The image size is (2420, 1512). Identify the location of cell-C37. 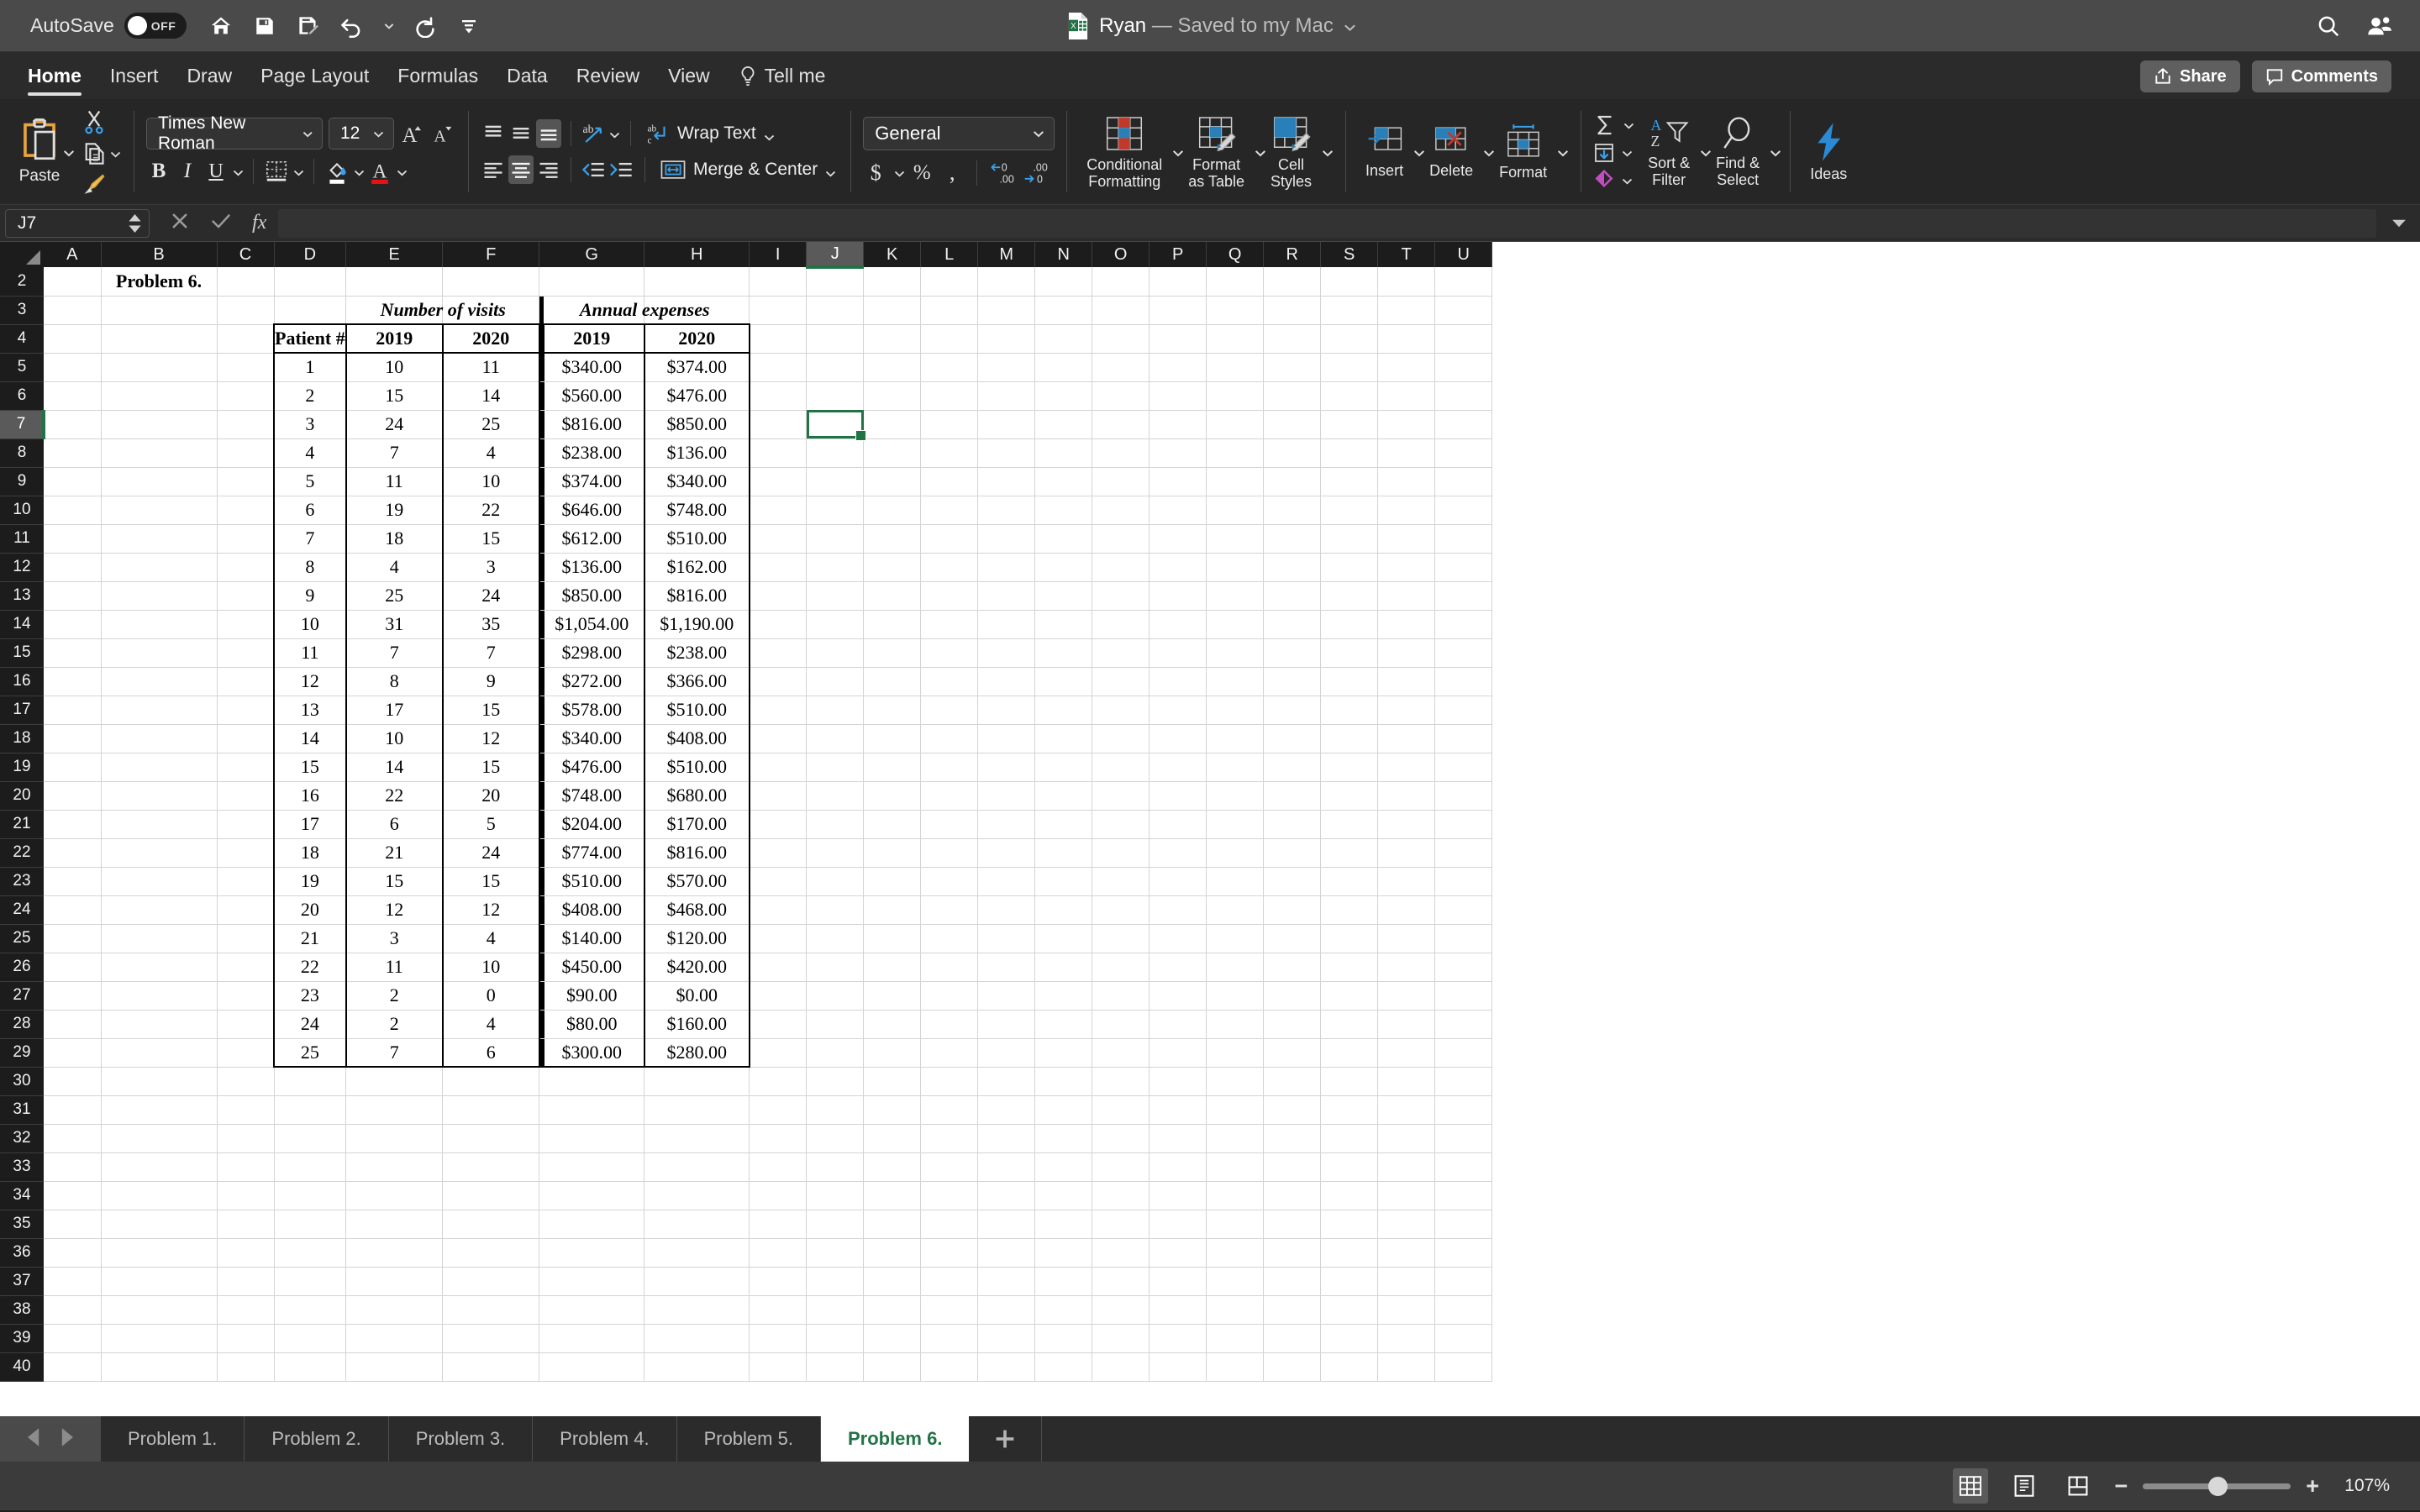
(246, 1281).